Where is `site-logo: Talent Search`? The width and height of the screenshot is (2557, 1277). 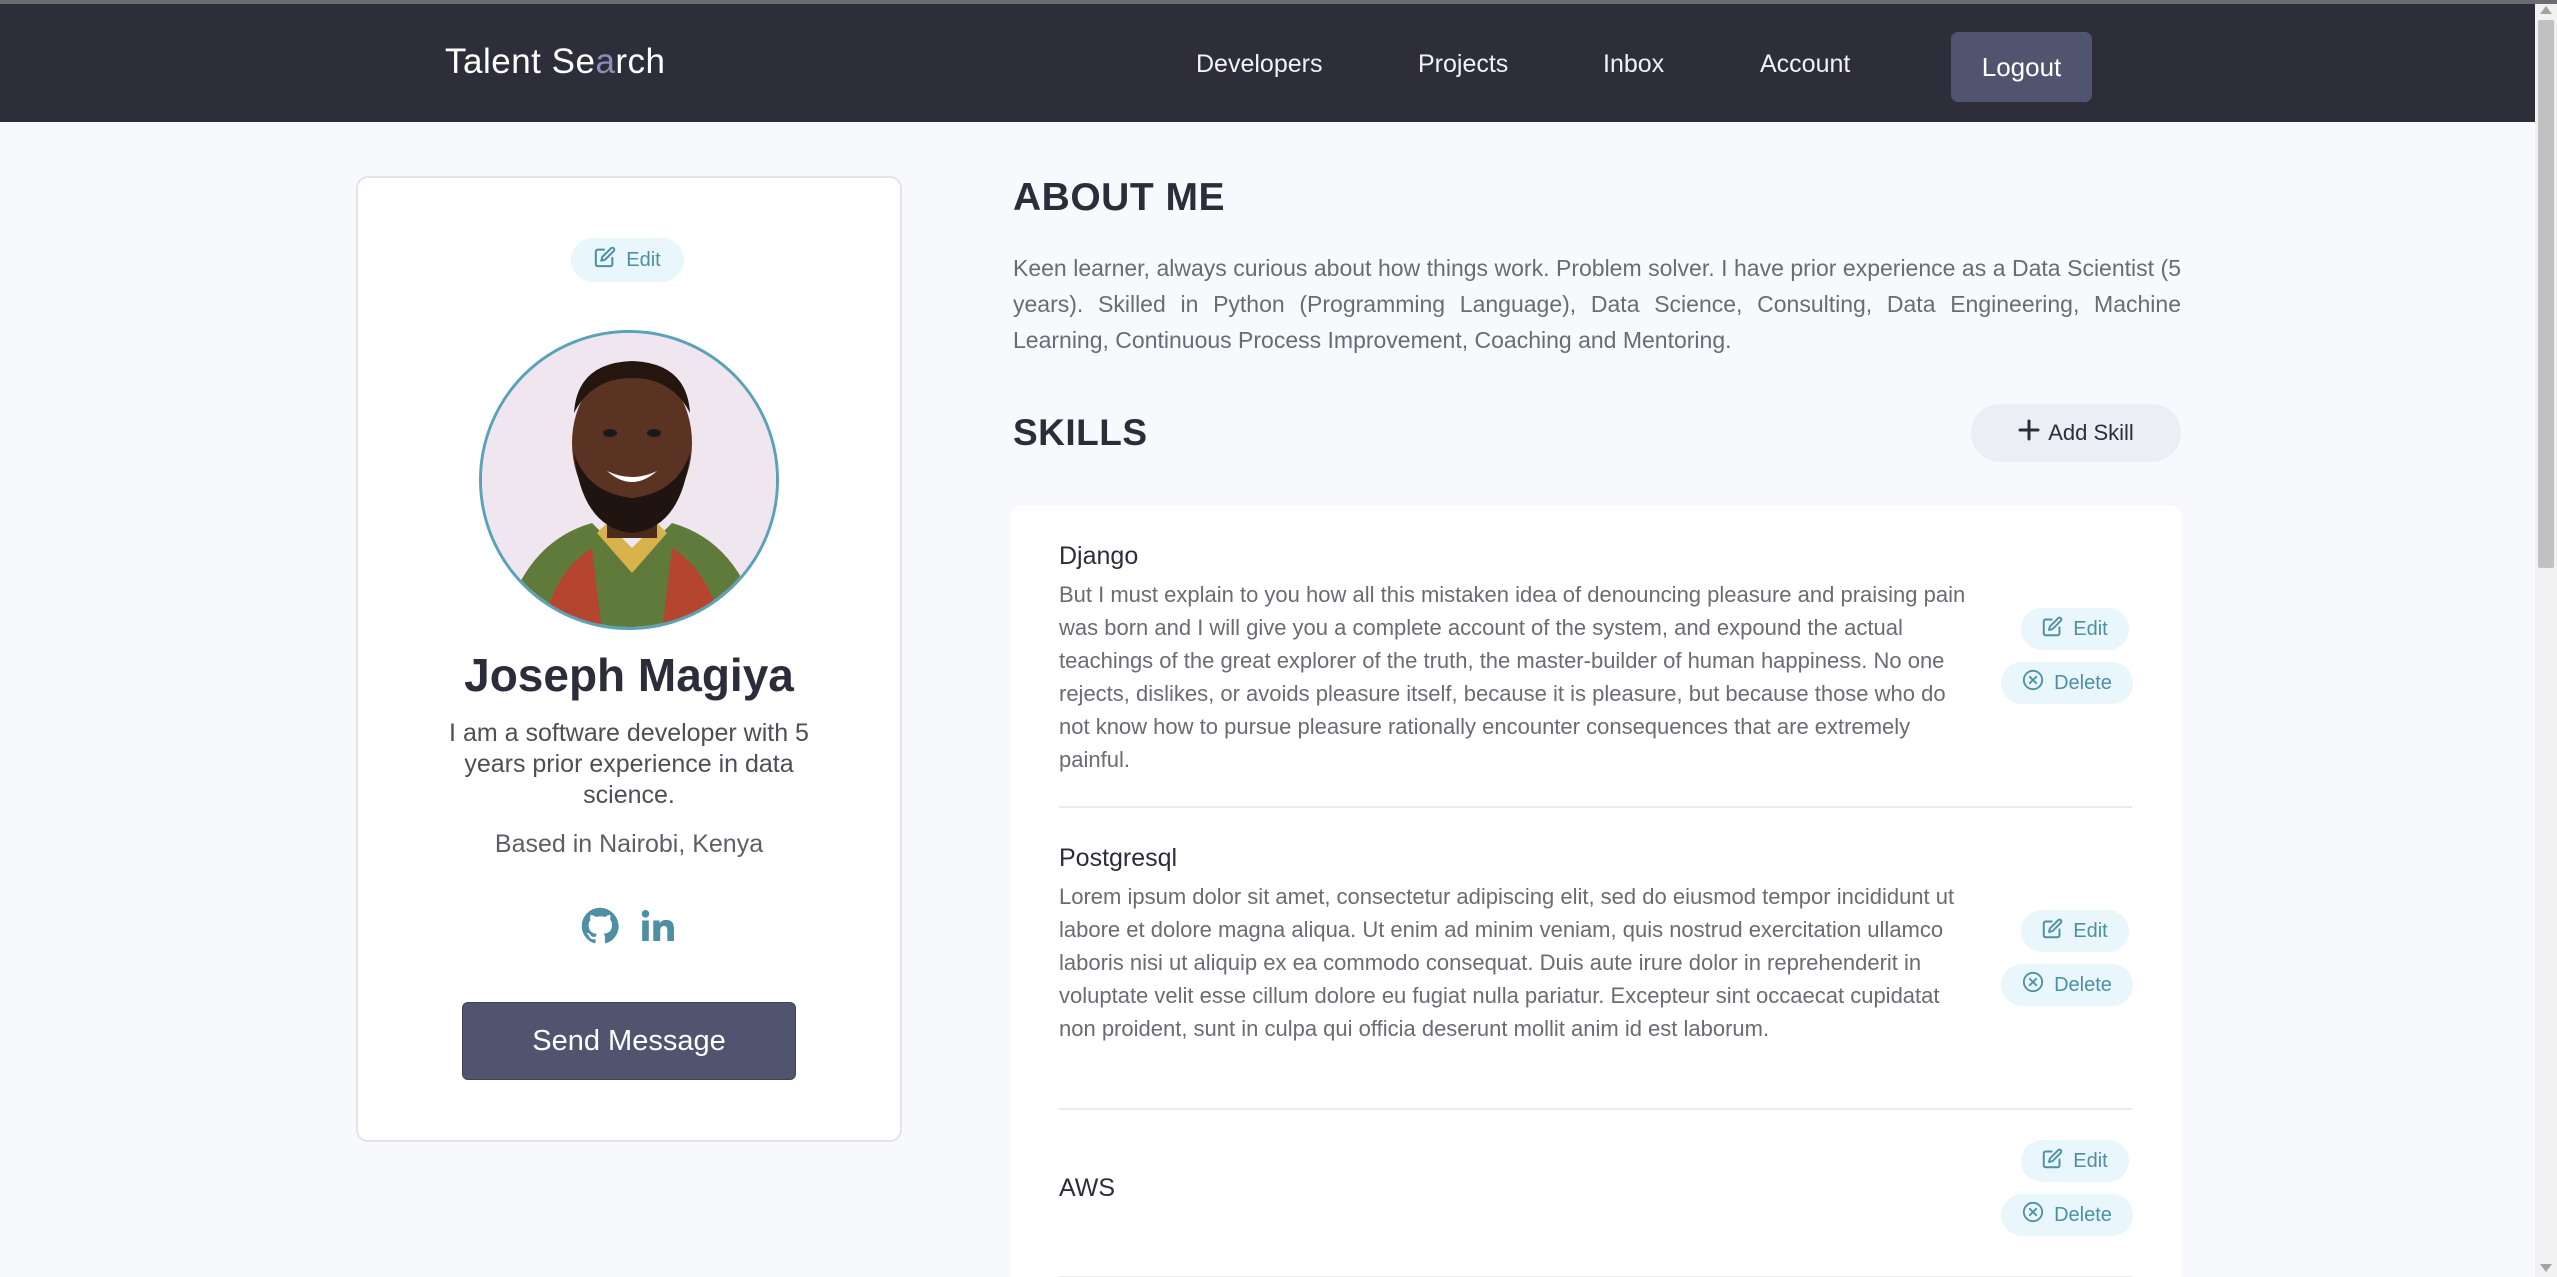 site-logo: Talent Search is located at coordinates (555, 62).